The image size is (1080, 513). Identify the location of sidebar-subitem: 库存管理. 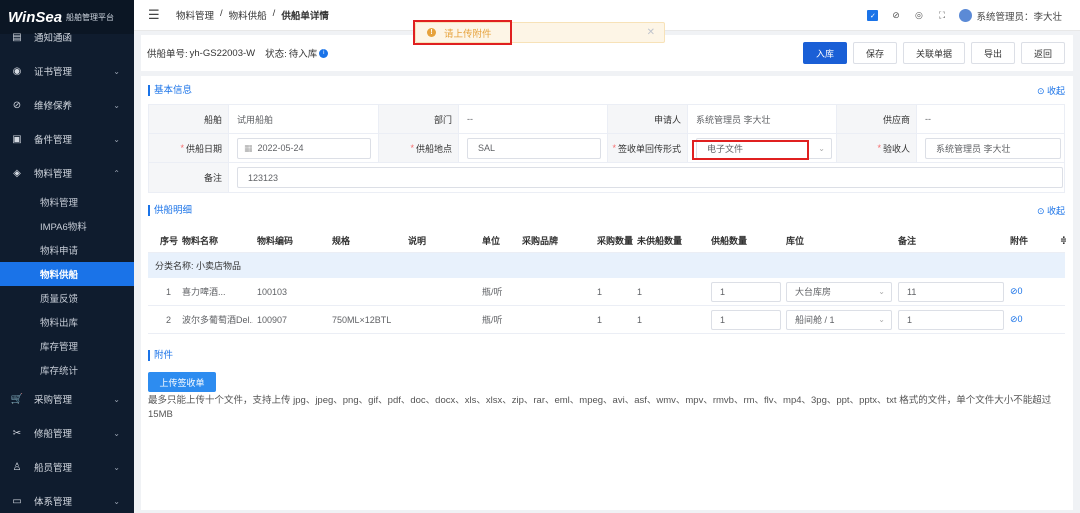
(67, 346).